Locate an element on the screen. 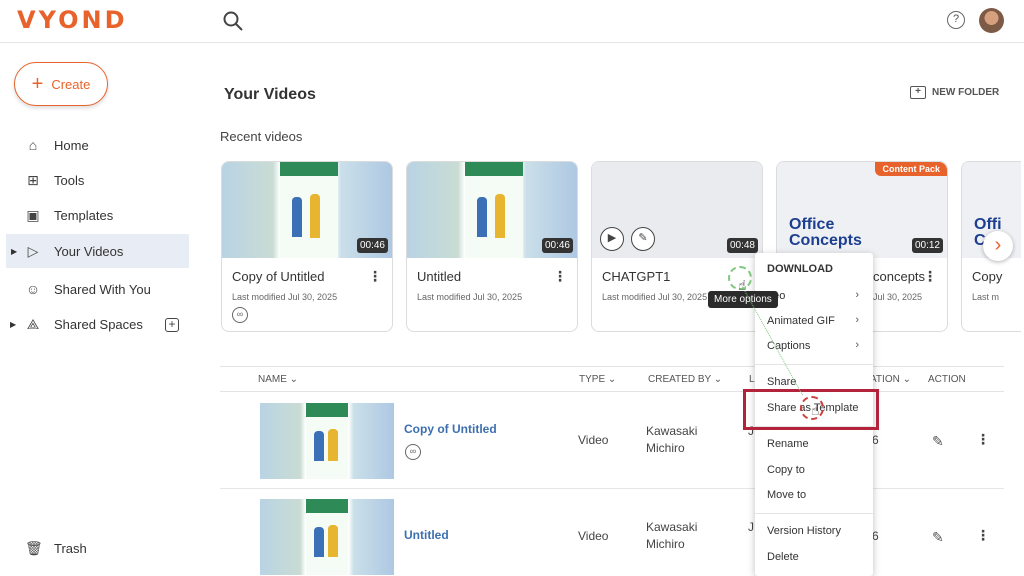  sidebar-item-shared-spaces: ▶ ⟁ Shared Spaces is located at coordinates (95, 324).